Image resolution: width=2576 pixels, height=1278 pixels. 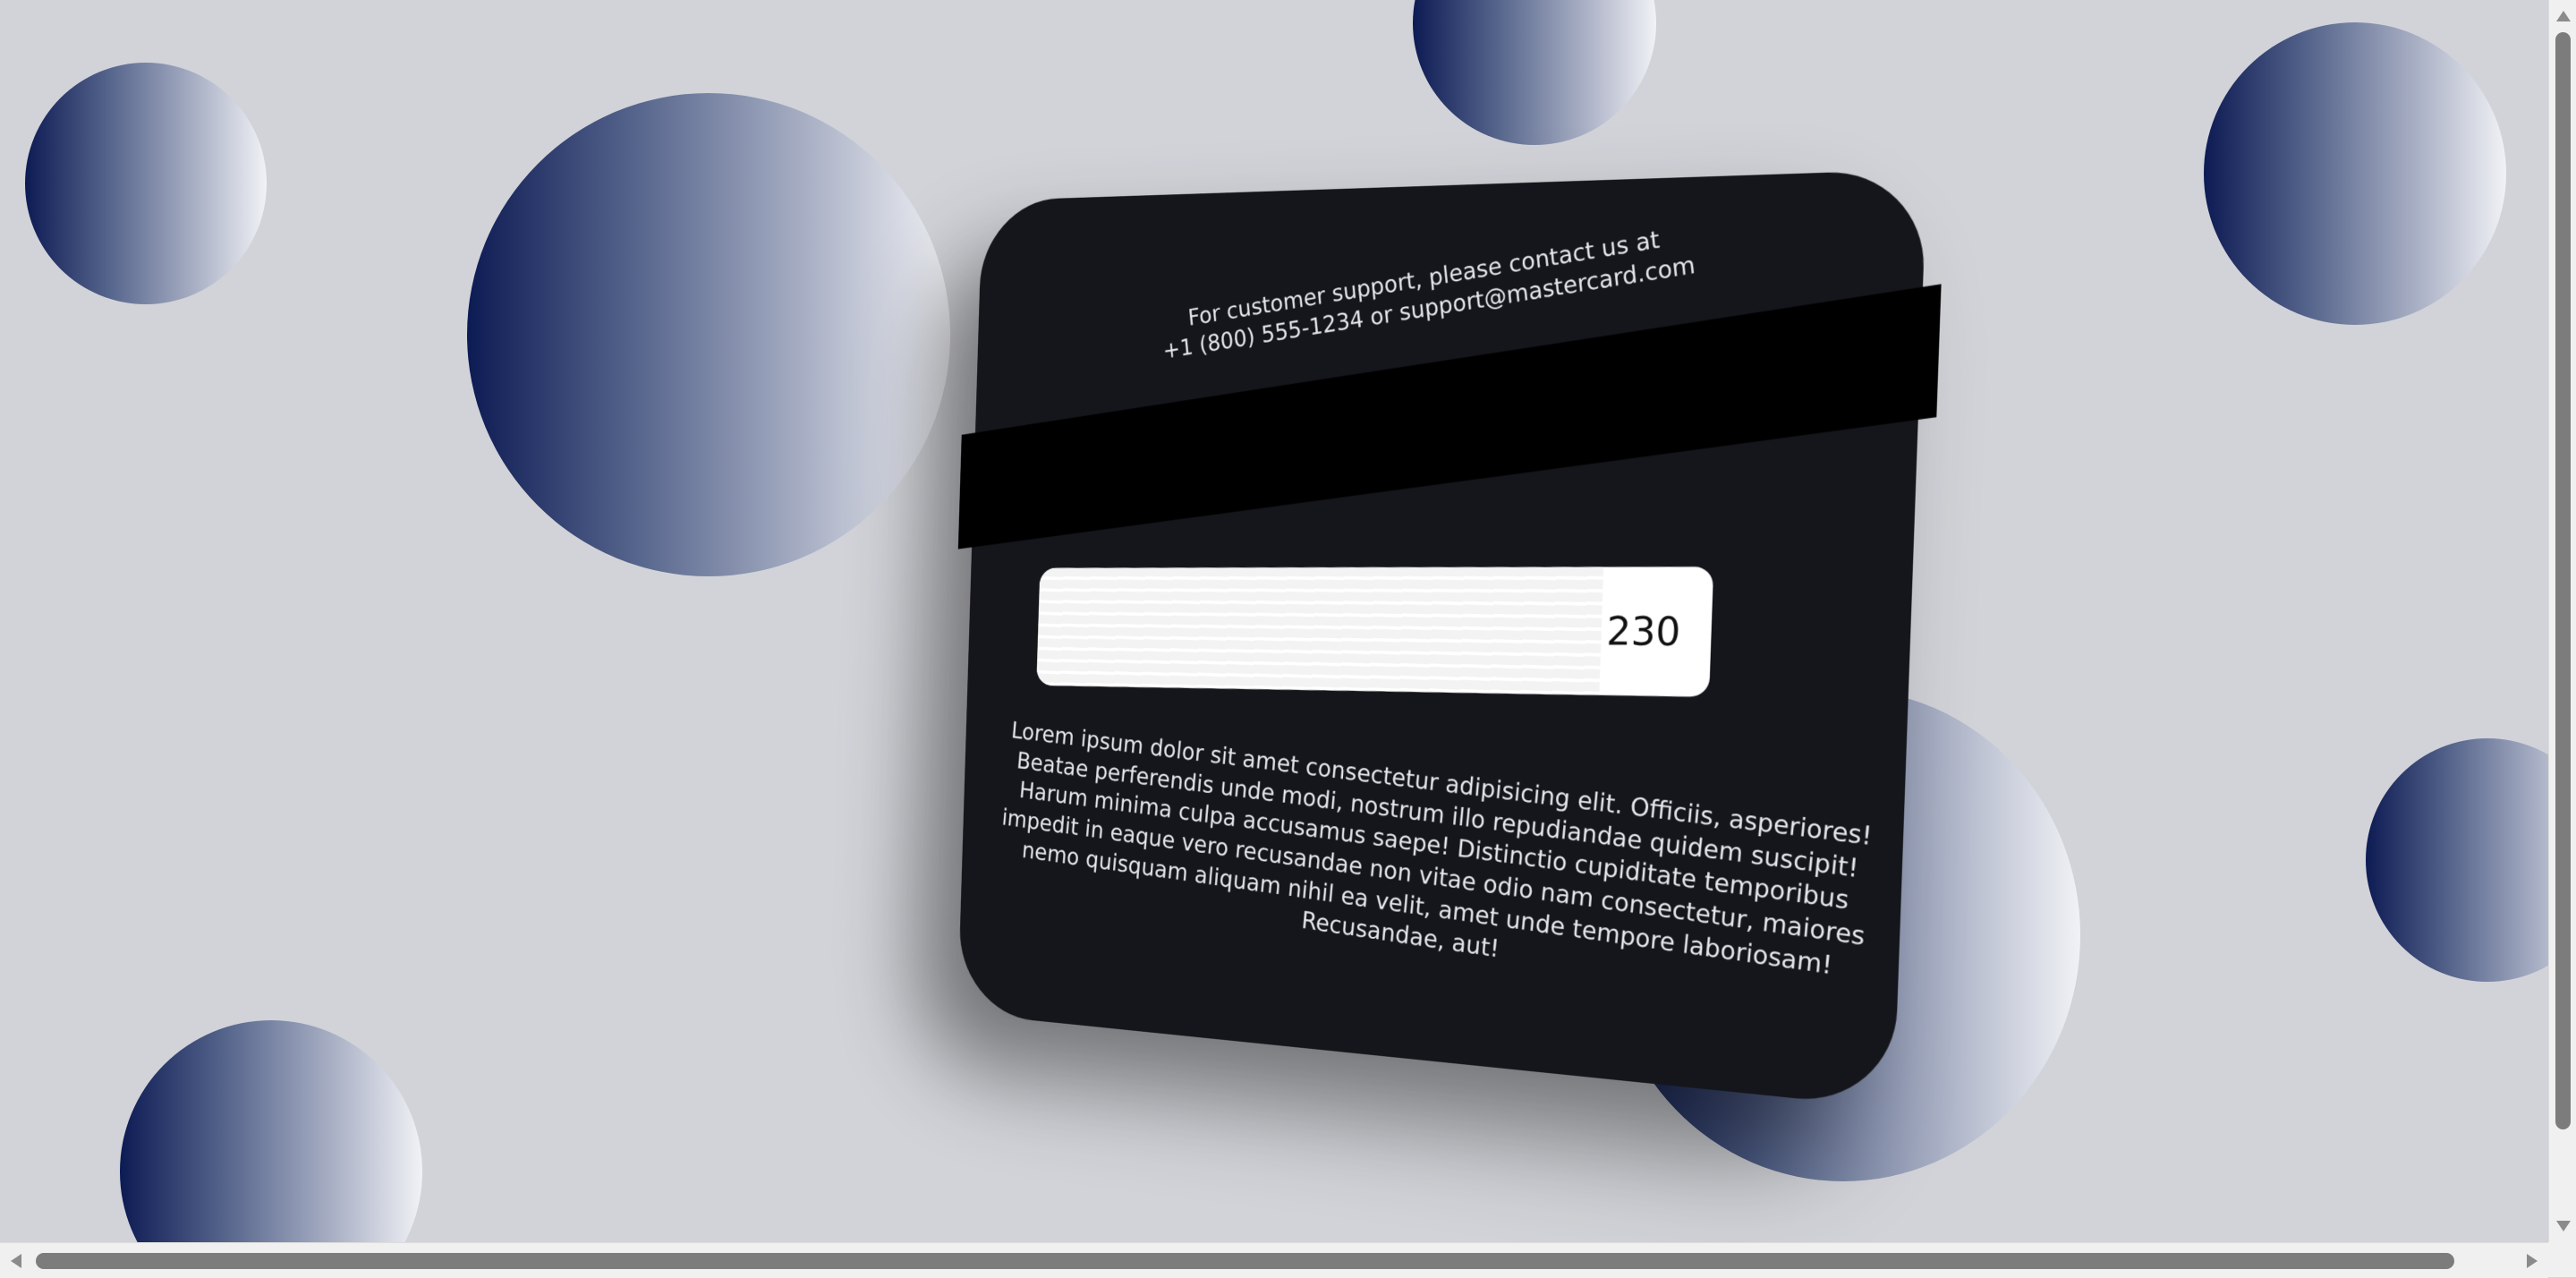 I want to click on scroll-right-arrow-icon, so click(x=2532, y=1261).